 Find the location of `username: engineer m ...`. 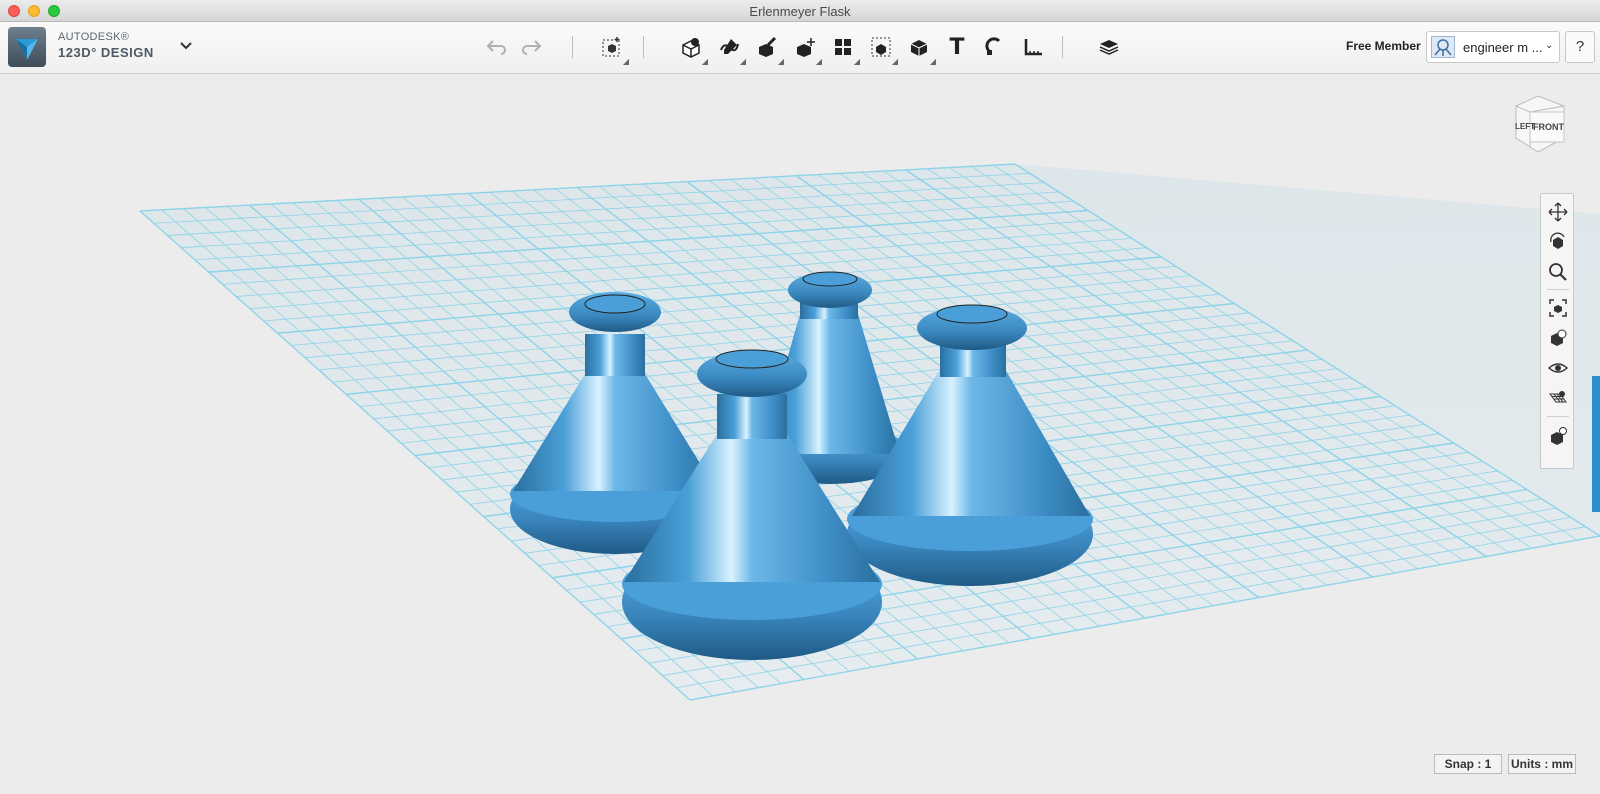

username: engineer m ... is located at coordinates (1503, 47).